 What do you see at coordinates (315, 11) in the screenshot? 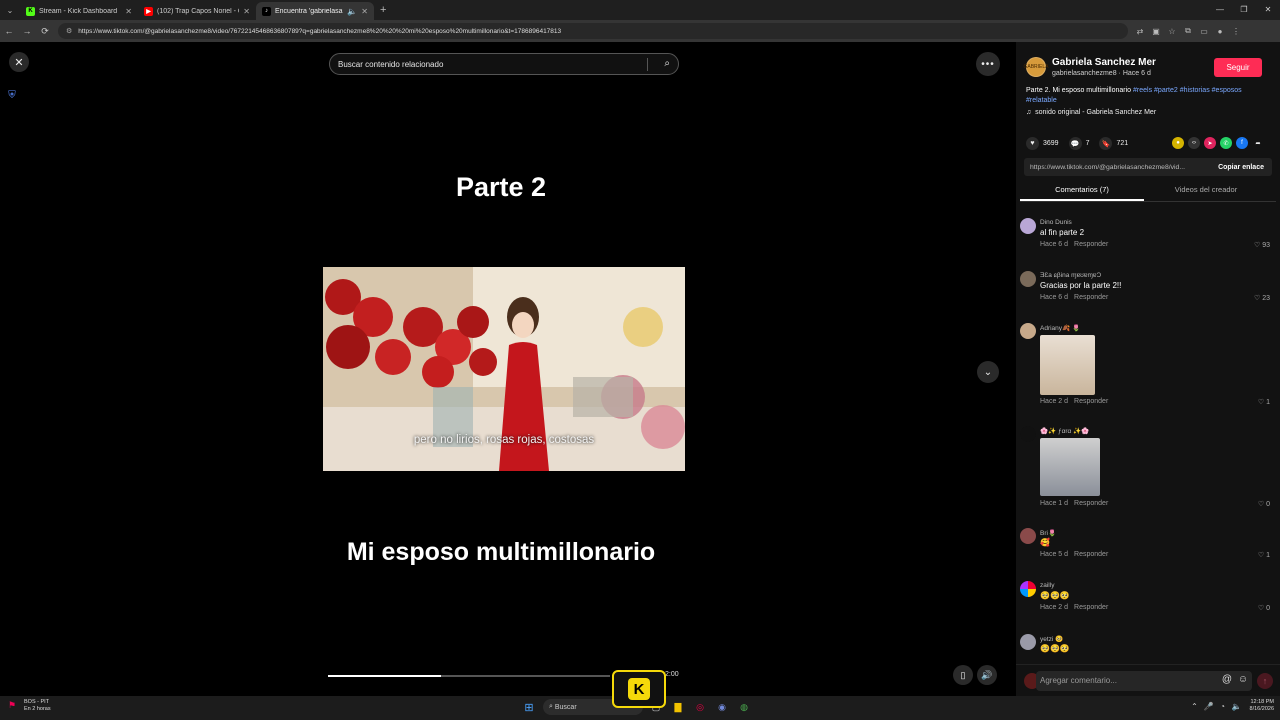
I see `tab-tiktok: ♪ Encuentra 'gabrielasanchez 🔈 ✕` at bounding box center [315, 11].